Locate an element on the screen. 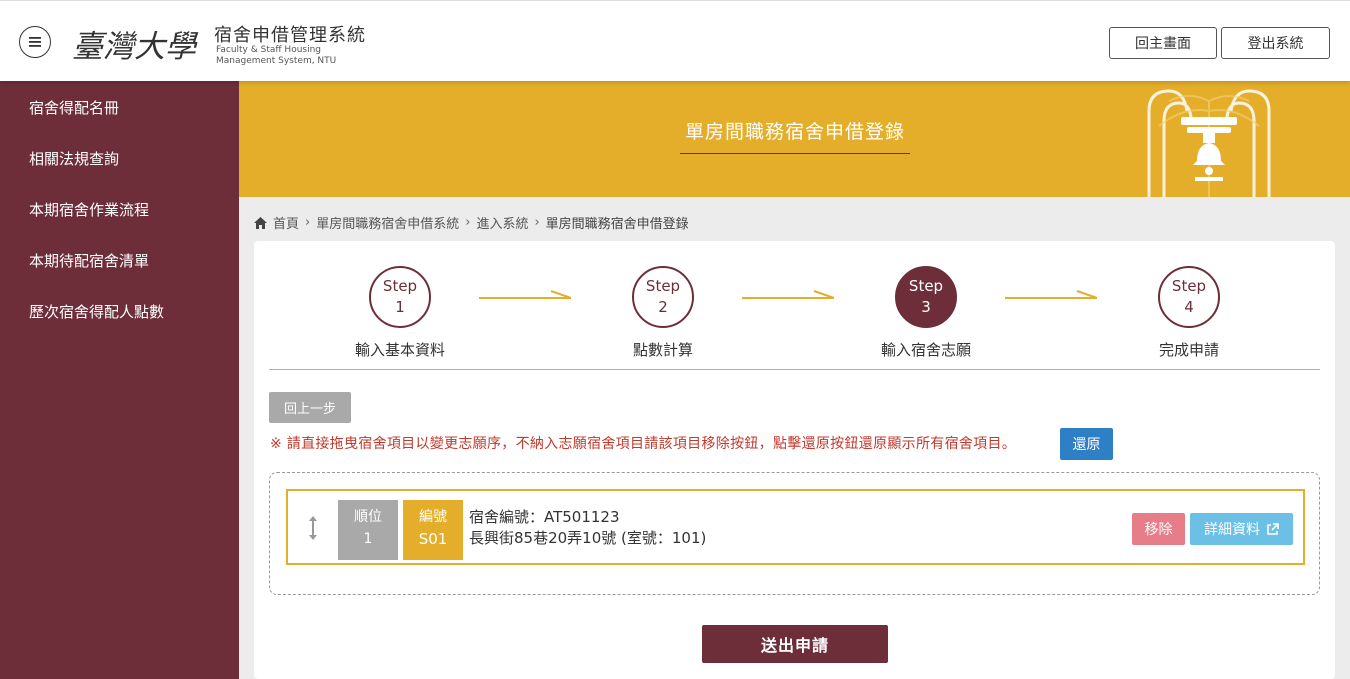  fu-bell-illustration is located at coordinates (1209, 143).